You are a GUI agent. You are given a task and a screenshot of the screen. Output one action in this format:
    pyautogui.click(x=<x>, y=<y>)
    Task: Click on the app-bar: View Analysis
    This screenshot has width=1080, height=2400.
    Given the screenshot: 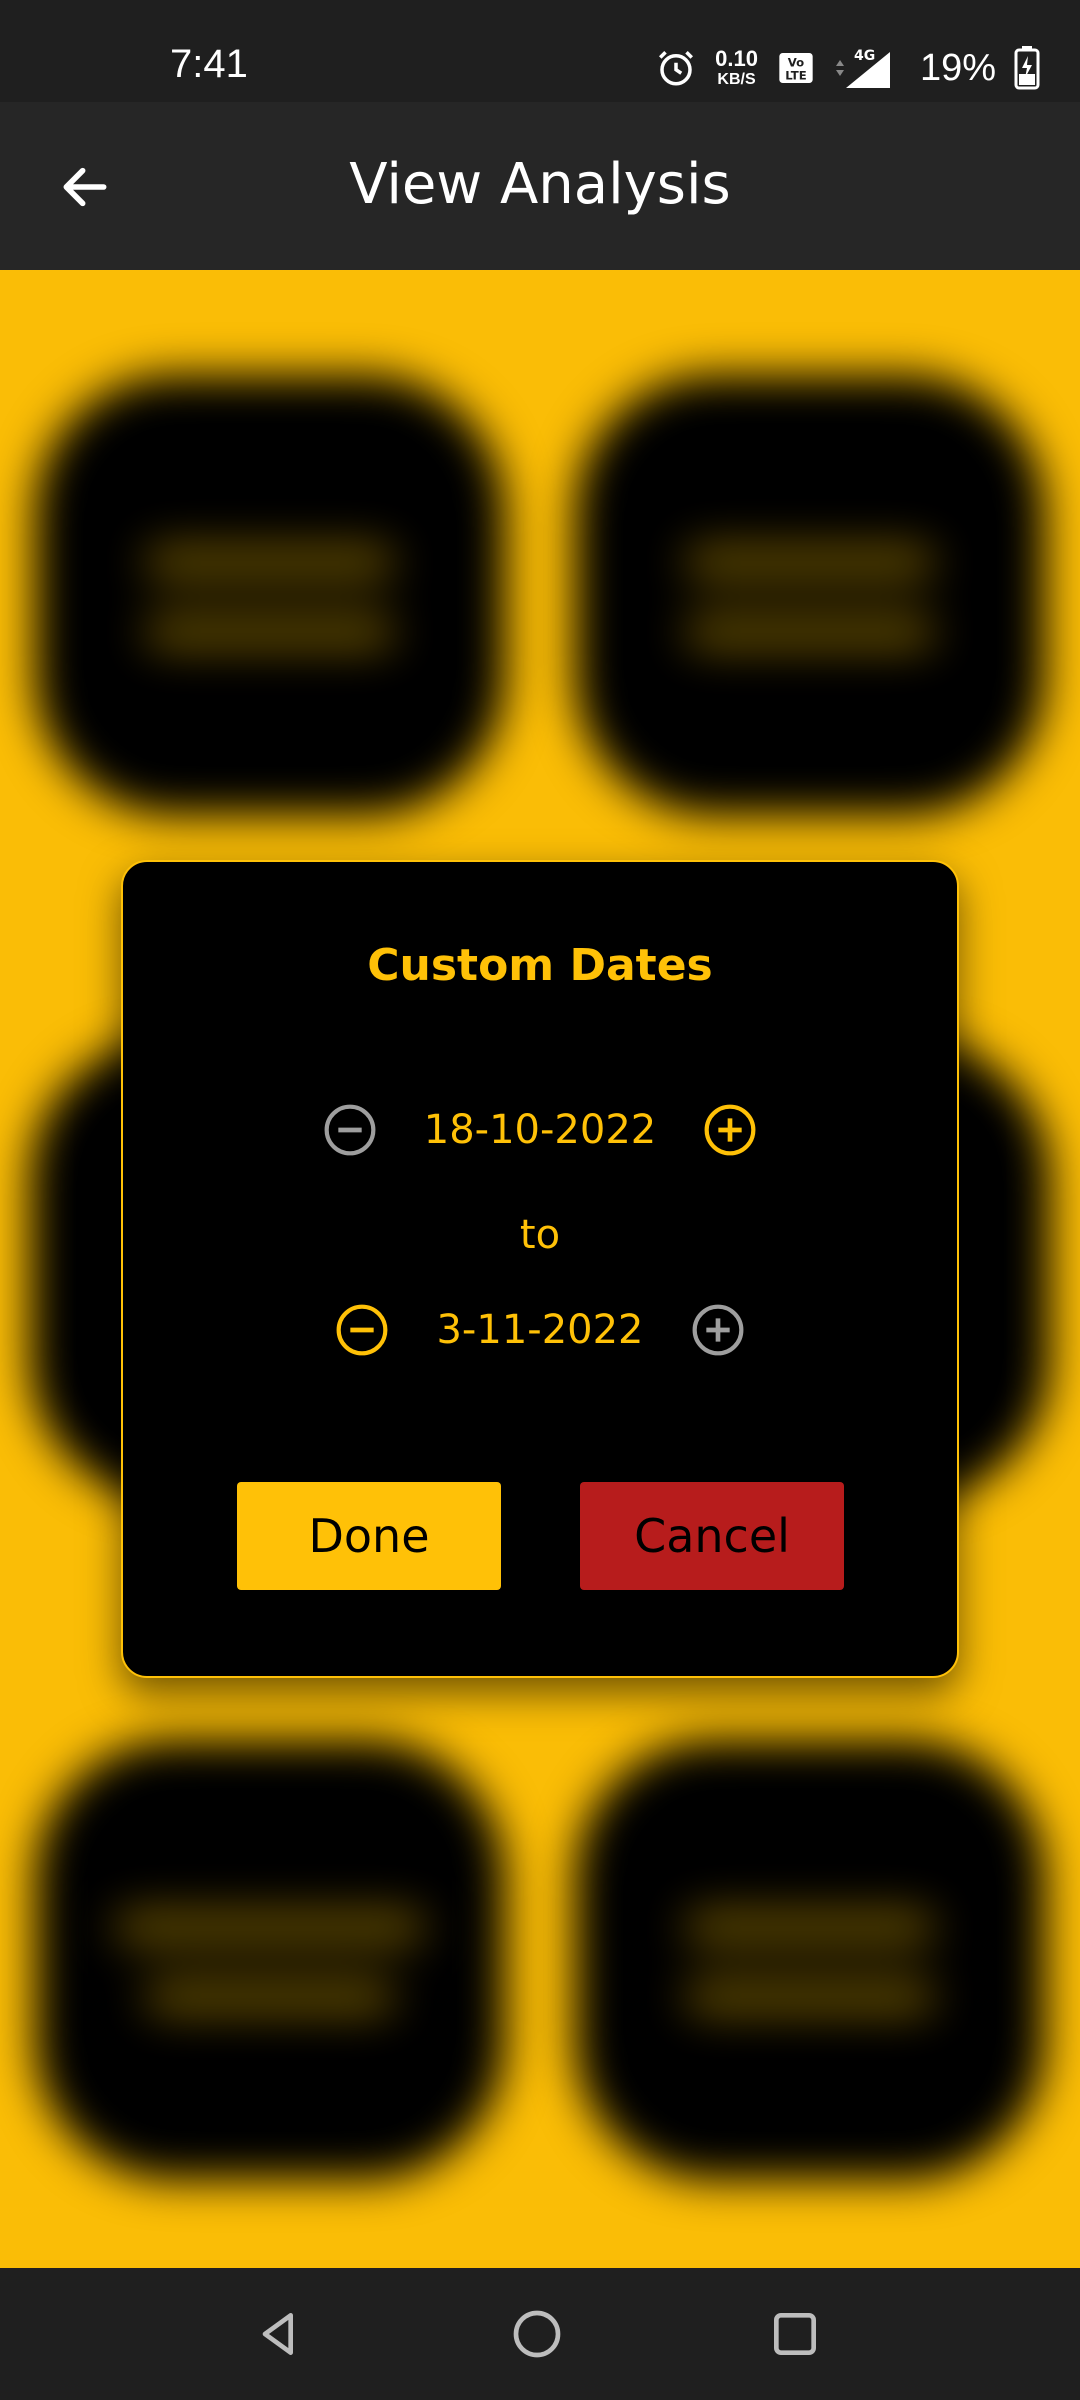 What is the action you would take?
    pyautogui.click(x=540, y=186)
    